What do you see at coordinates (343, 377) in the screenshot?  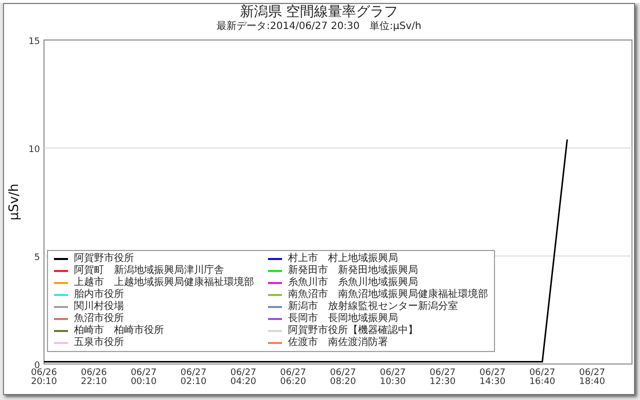 I see `x-tick-label: 06/27 08:20` at bounding box center [343, 377].